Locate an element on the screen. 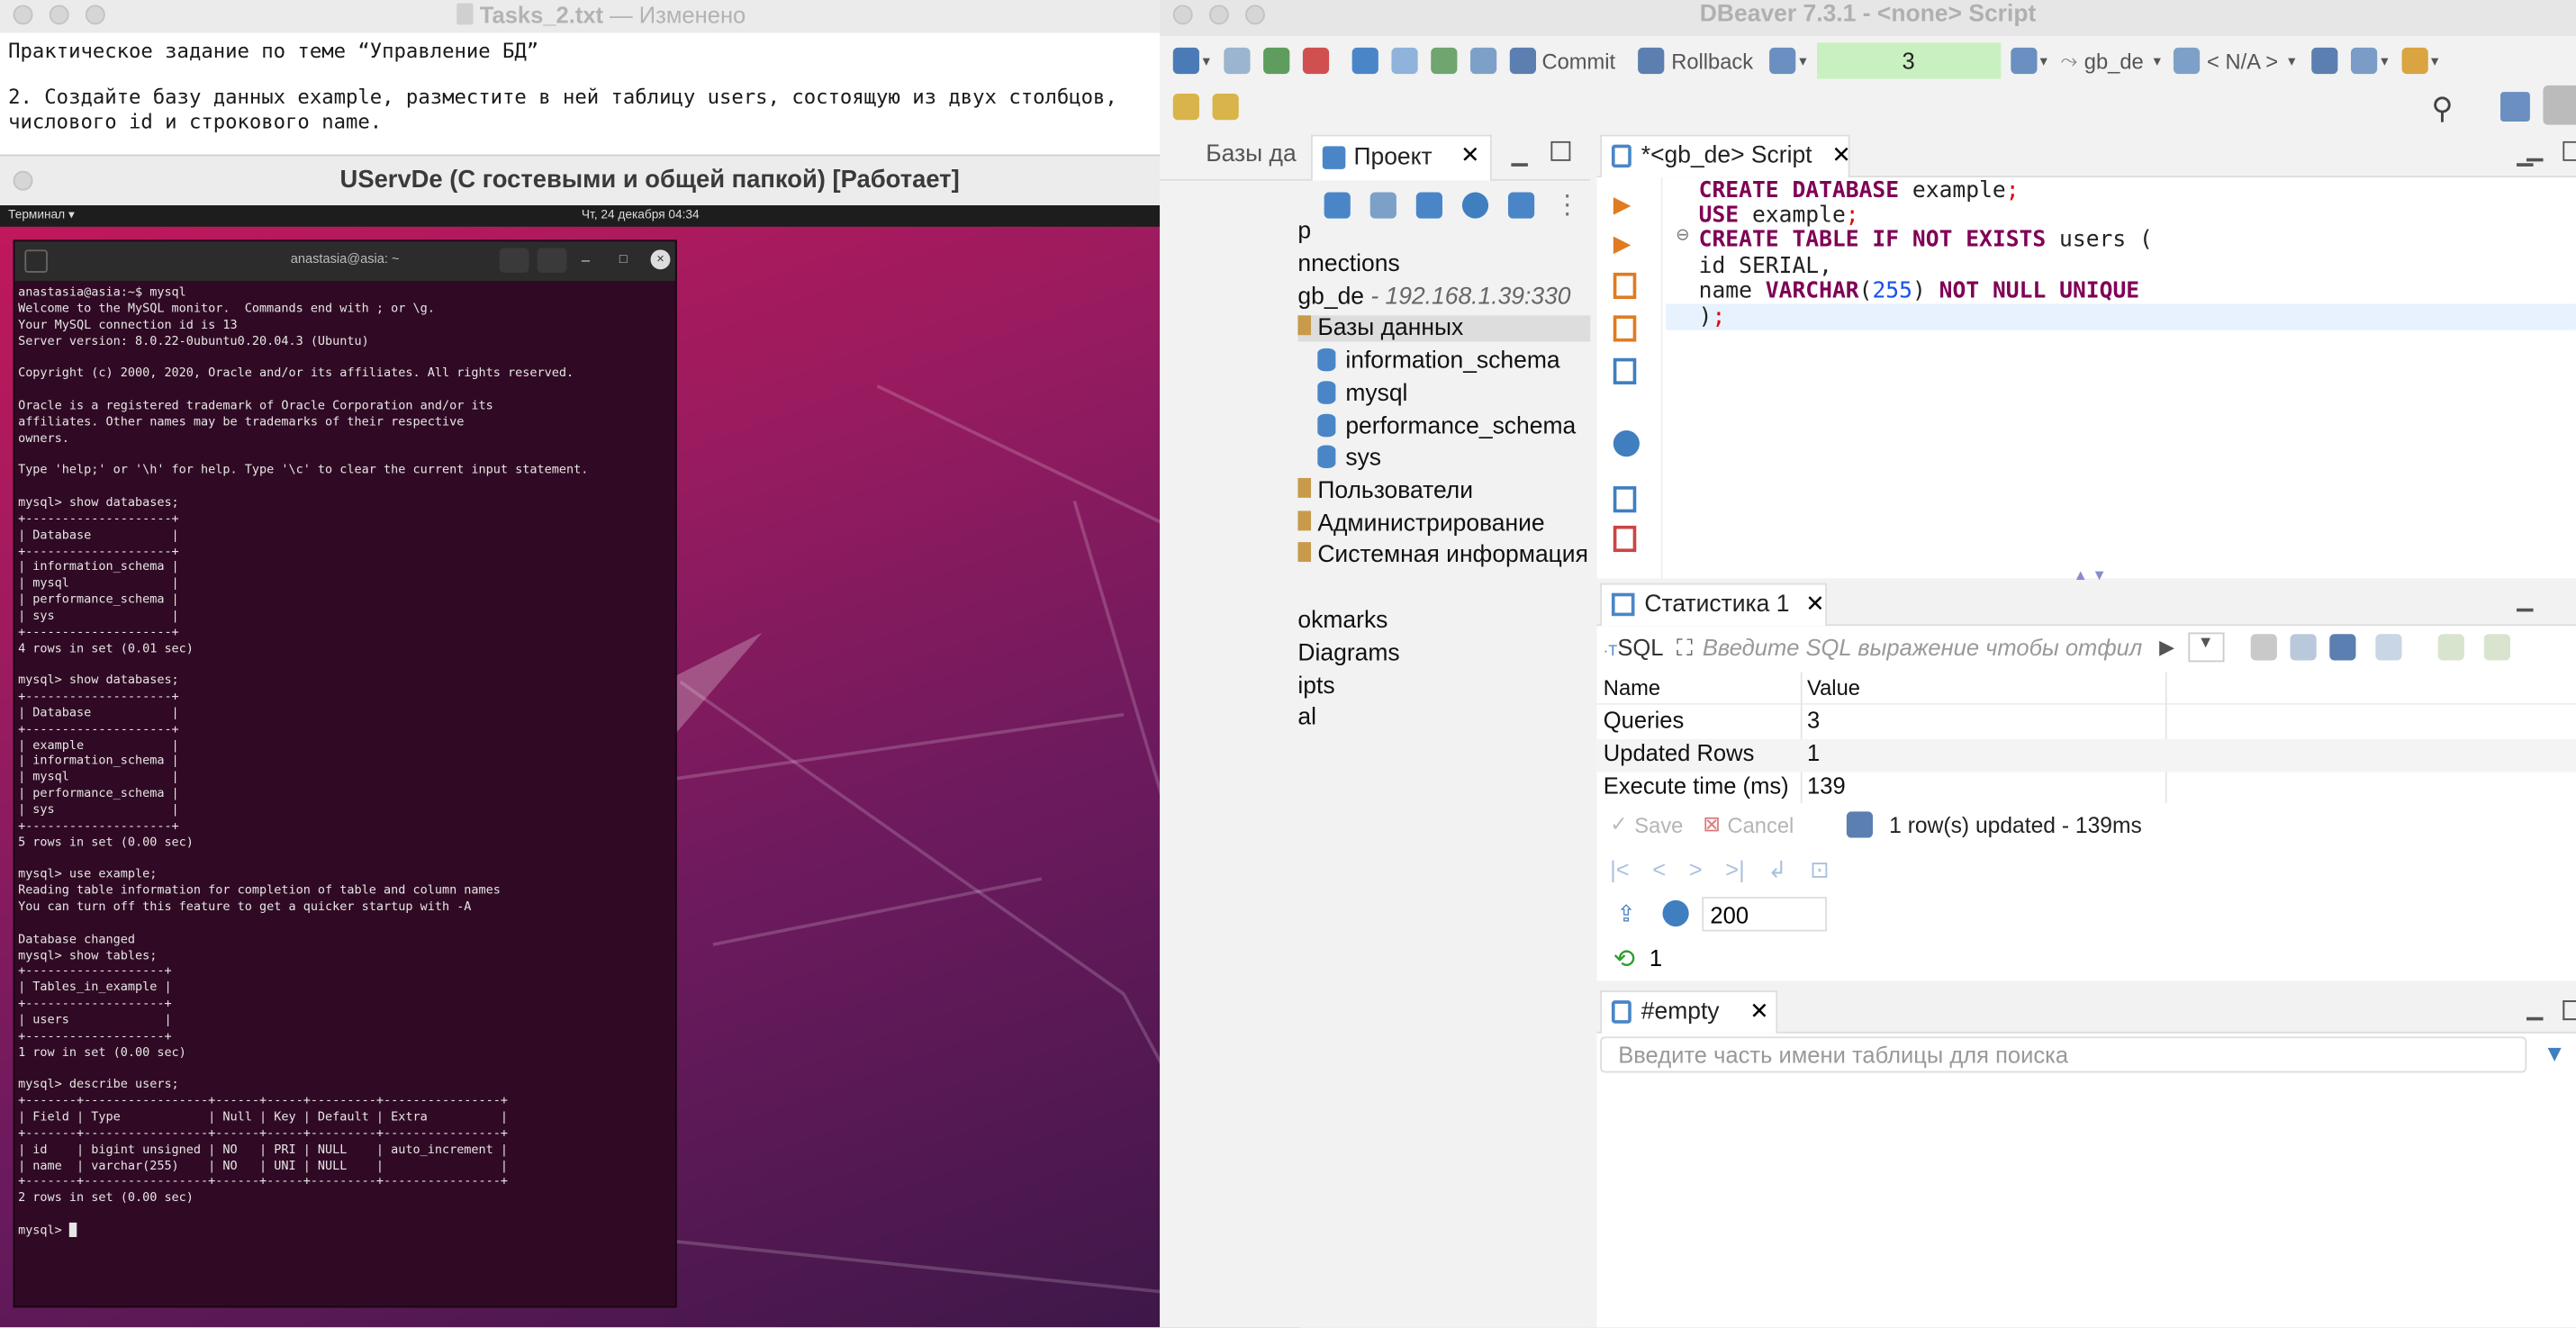 The width and height of the screenshot is (2576, 1328). find-icon is located at coordinates (1482, 61).